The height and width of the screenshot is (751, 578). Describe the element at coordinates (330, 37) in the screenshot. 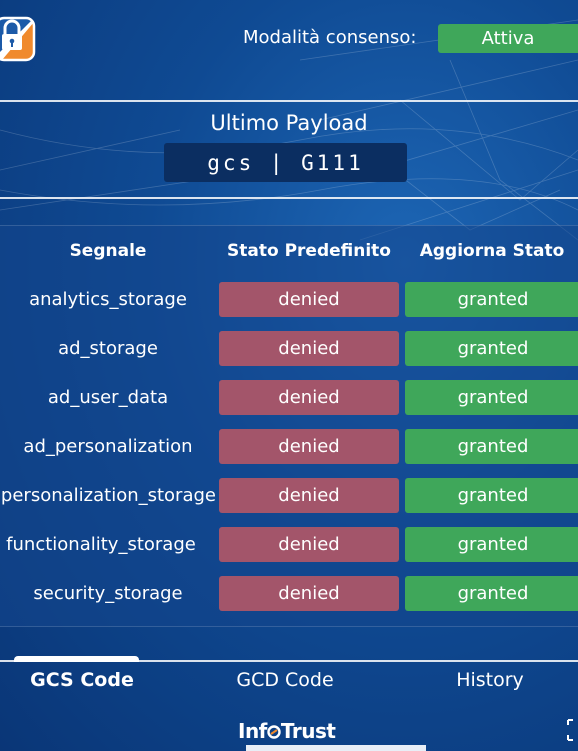

I see `consent-mode-label: Modalità consenso:` at that location.